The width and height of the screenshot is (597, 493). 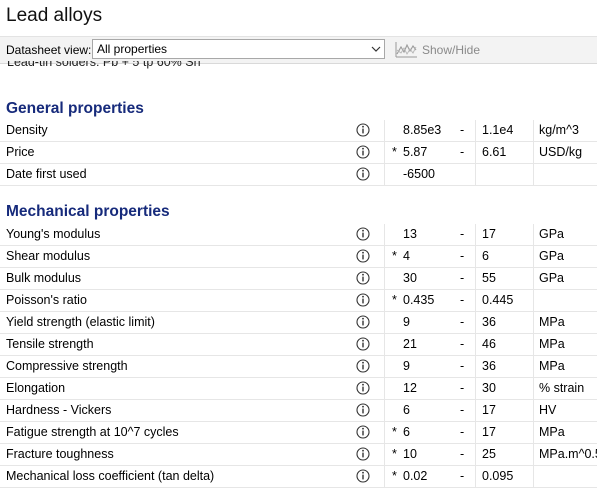 I want to click on show-hide-label: Show/Hide, so click(x=451, y=50).